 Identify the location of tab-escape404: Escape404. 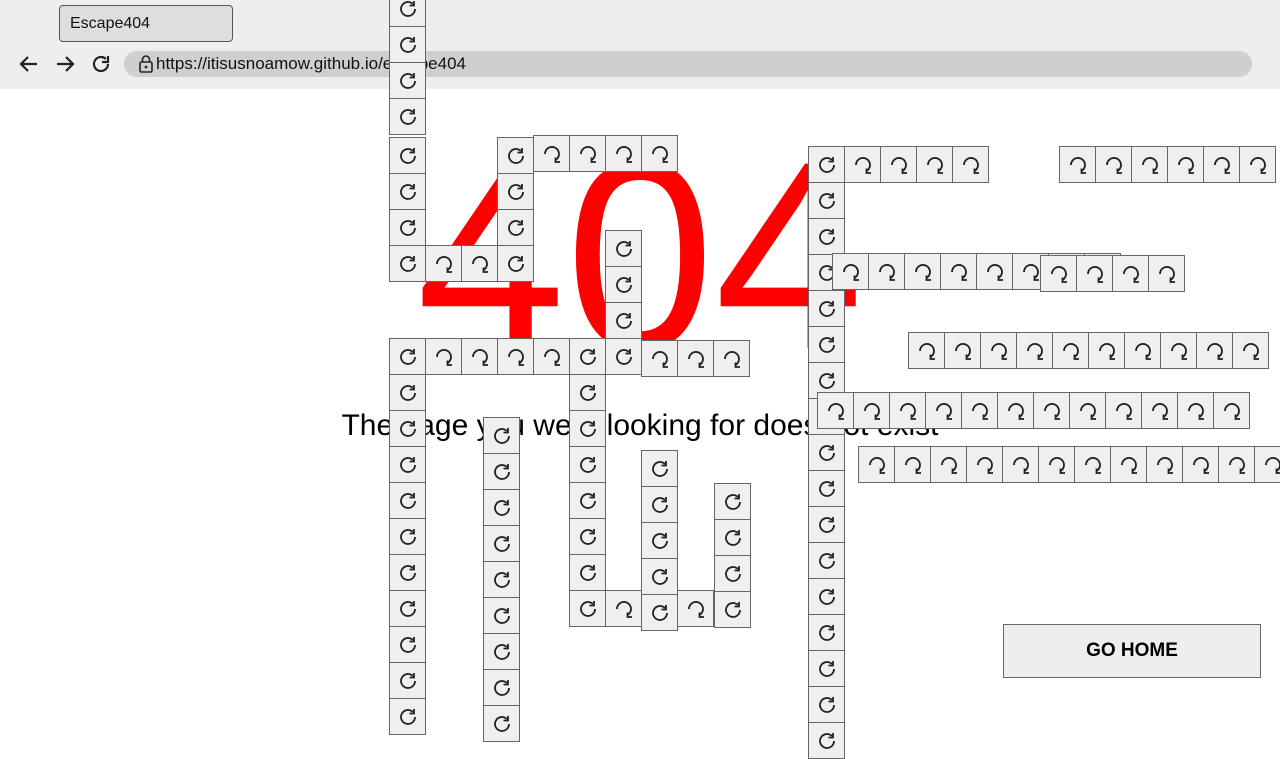
(146, 23).